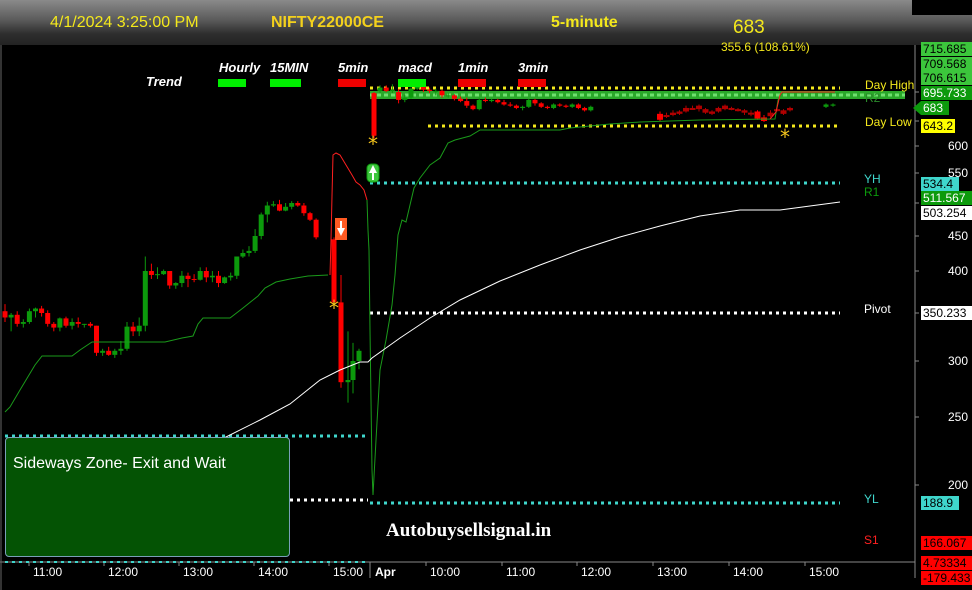  Describe the element at coordinates (873, 98) in the screenshot. I see `level-label-r2: R2` at that location.